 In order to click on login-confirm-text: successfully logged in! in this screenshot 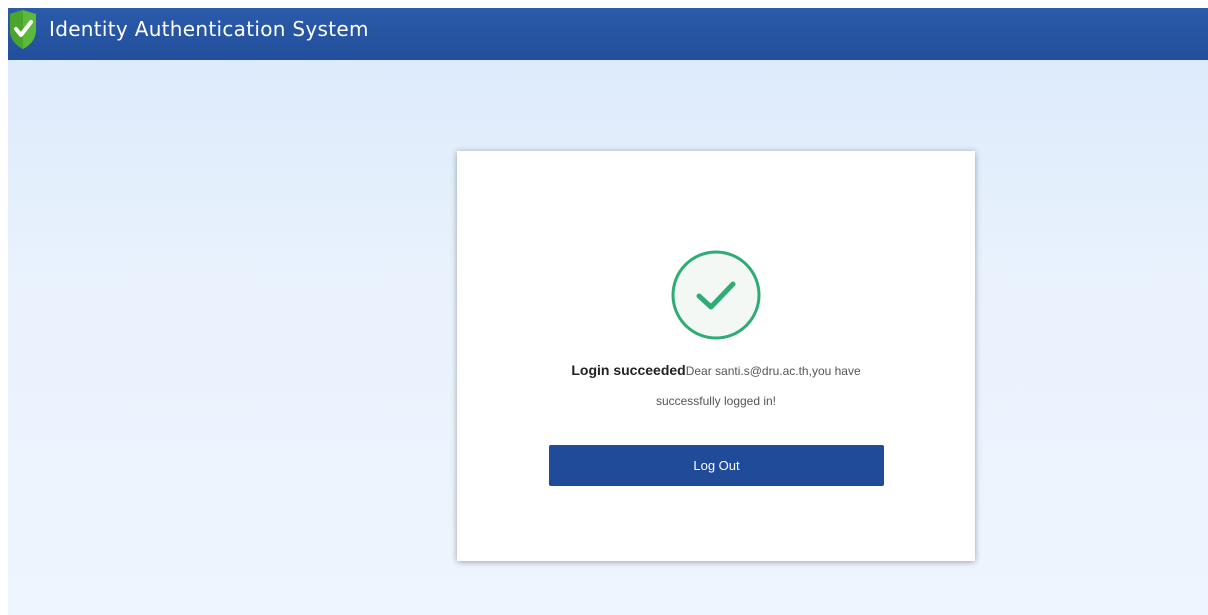, I will do `click(716, 401)`.